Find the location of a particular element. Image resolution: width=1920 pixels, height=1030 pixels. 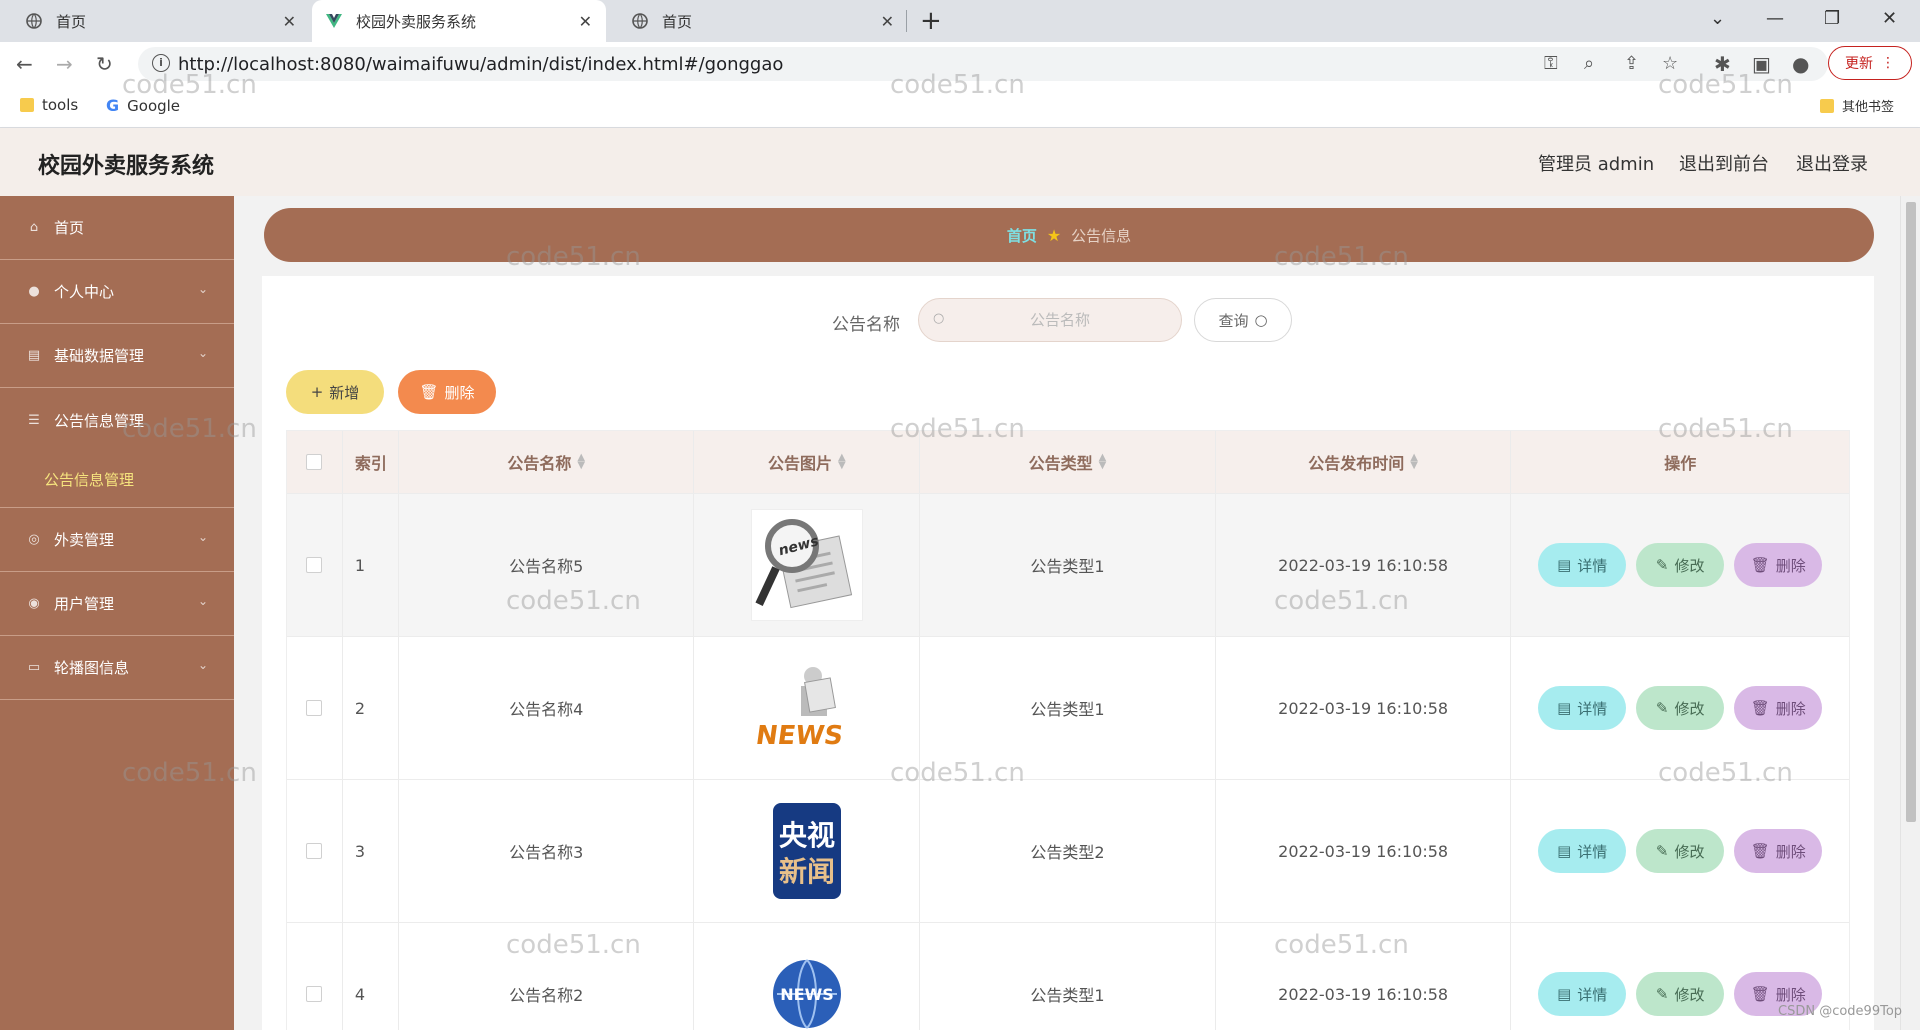

clipboard-icon: ▤ is located at coordinates (34, 355).